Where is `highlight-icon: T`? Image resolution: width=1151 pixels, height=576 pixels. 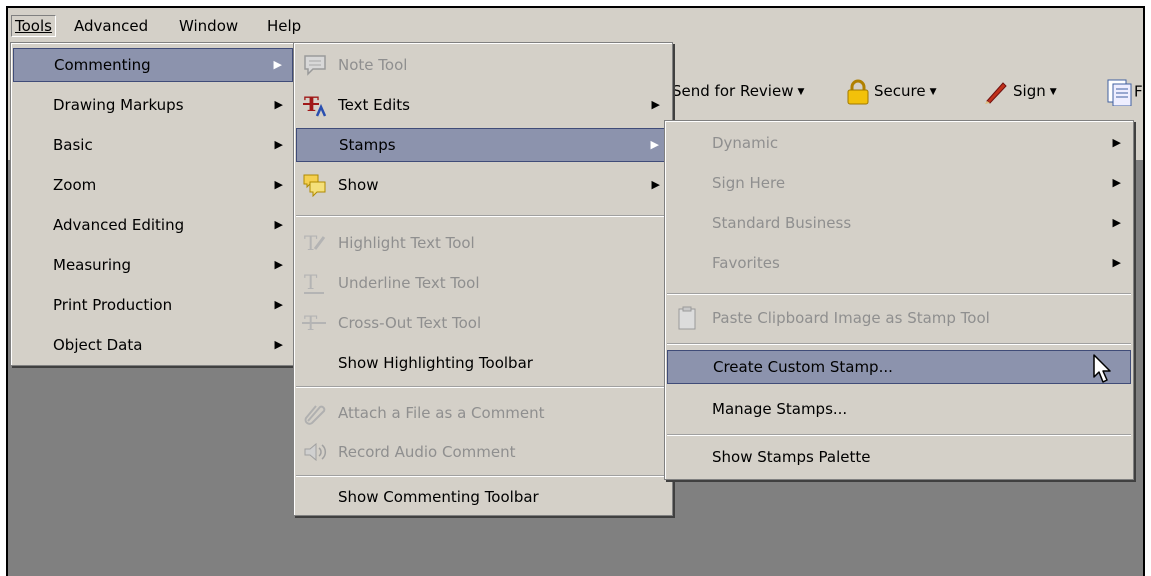 highlight-icon: T is located at coordinates (315, 243).